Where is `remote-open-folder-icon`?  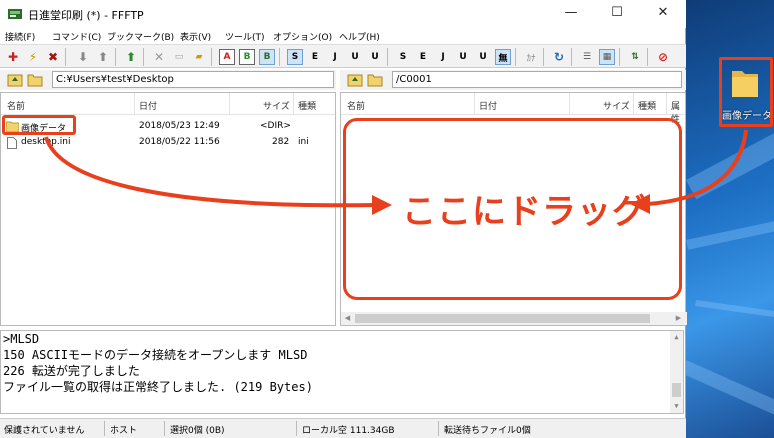 remote-open-folder-icon is located at coordinates (375, 79).